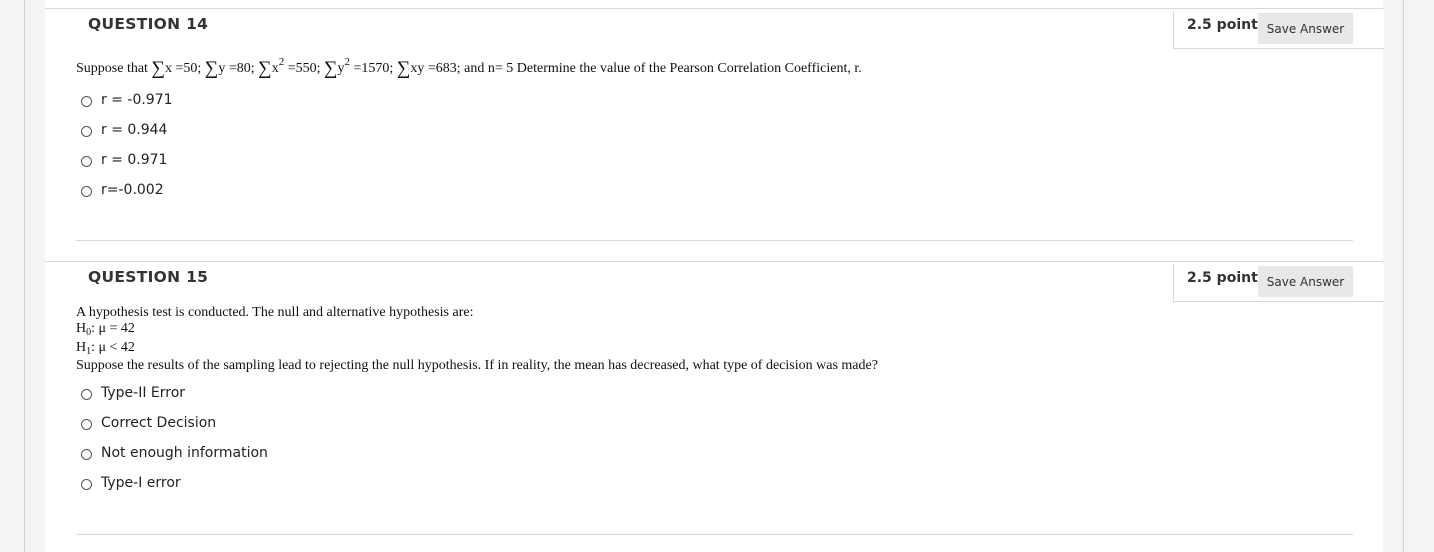 The height and width of the screenshot is (552, 1434). I want to click on prompt-text: =50;, so click(188, 68).